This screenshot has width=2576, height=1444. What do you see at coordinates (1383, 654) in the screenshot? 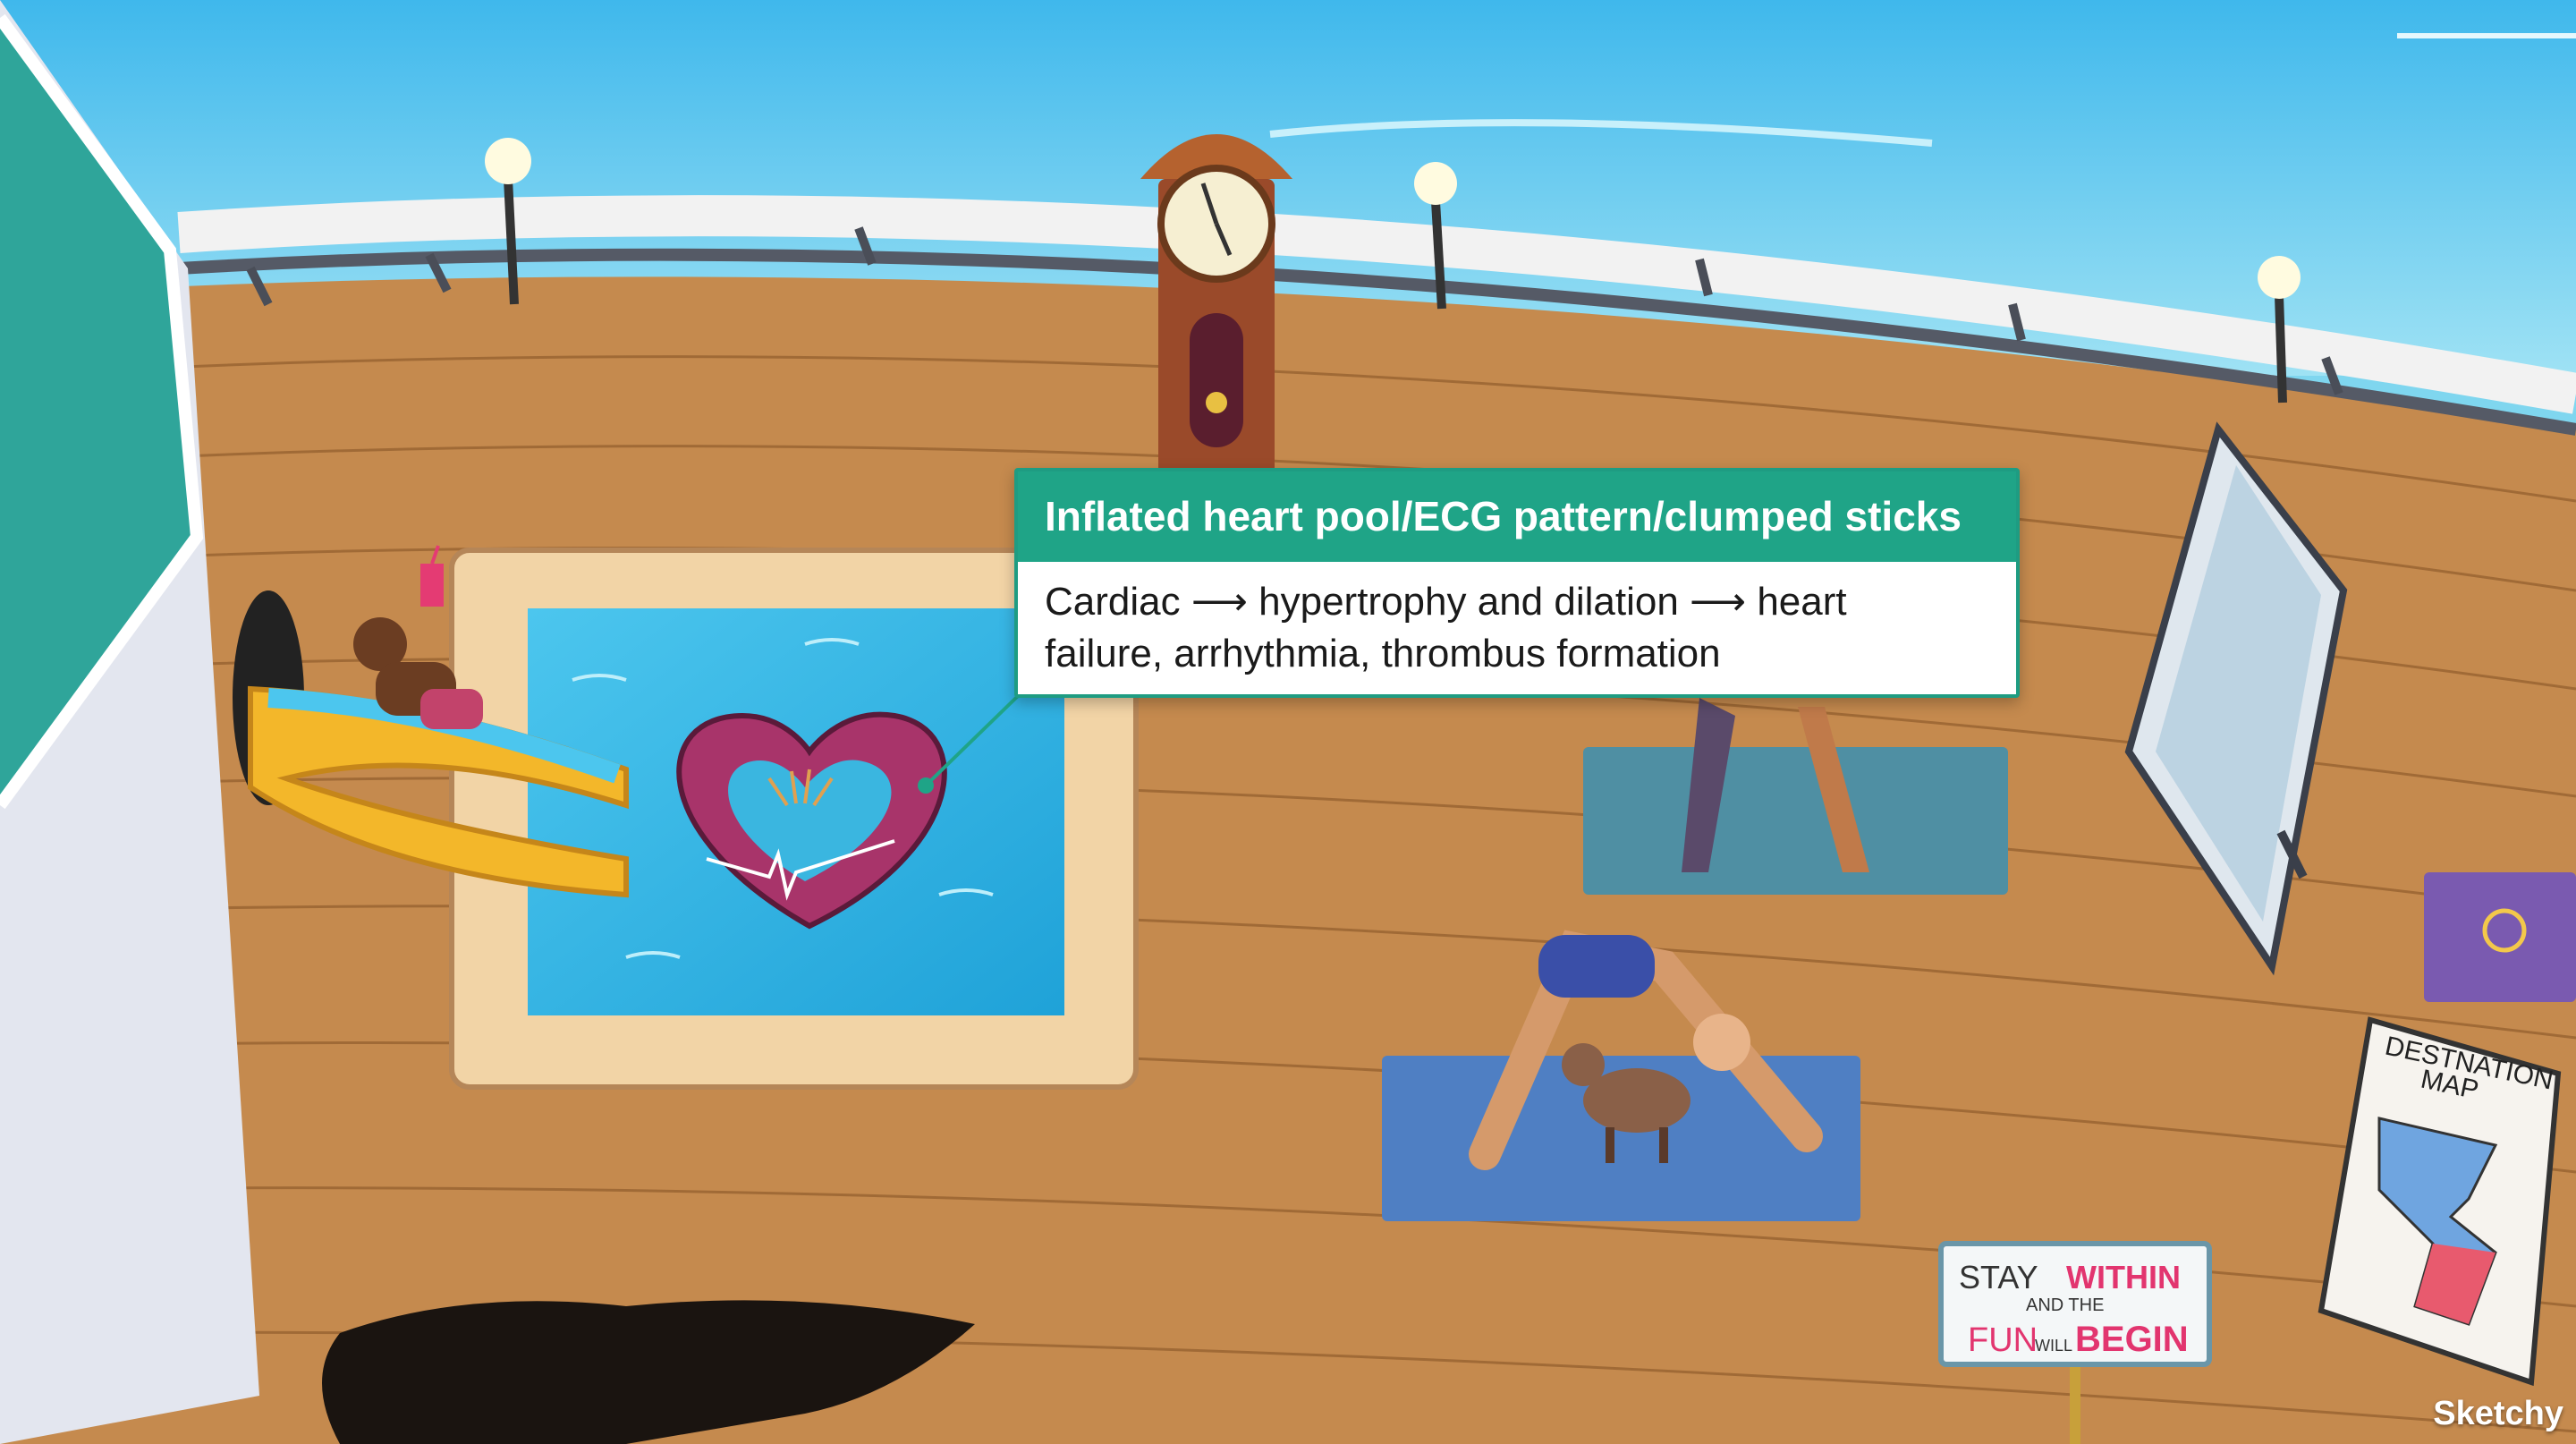
I see `callout-body-line-2: failure, arrhythmia, thrombus formation` at bounding box center [1383, 654].